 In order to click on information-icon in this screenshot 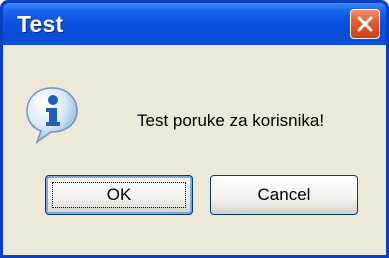, I will do `click(52, 116)`.